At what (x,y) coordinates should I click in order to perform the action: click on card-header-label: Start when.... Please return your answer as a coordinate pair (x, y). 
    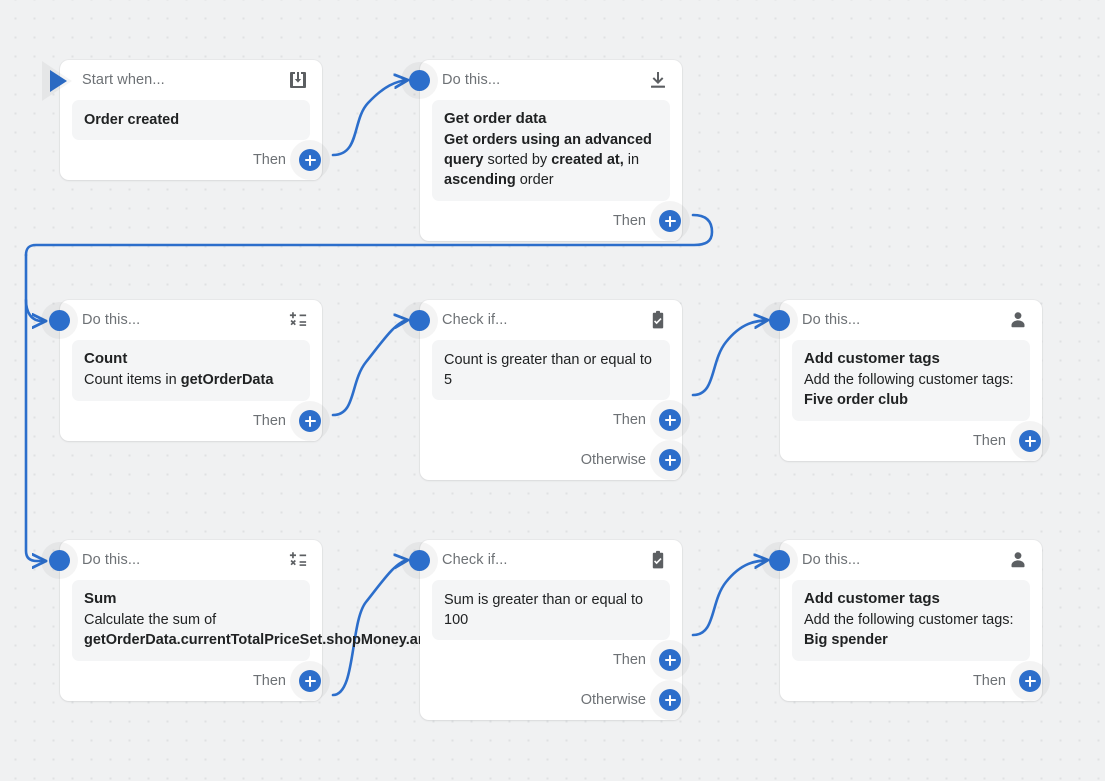
    Looking at the image, I should click on (123, 80).